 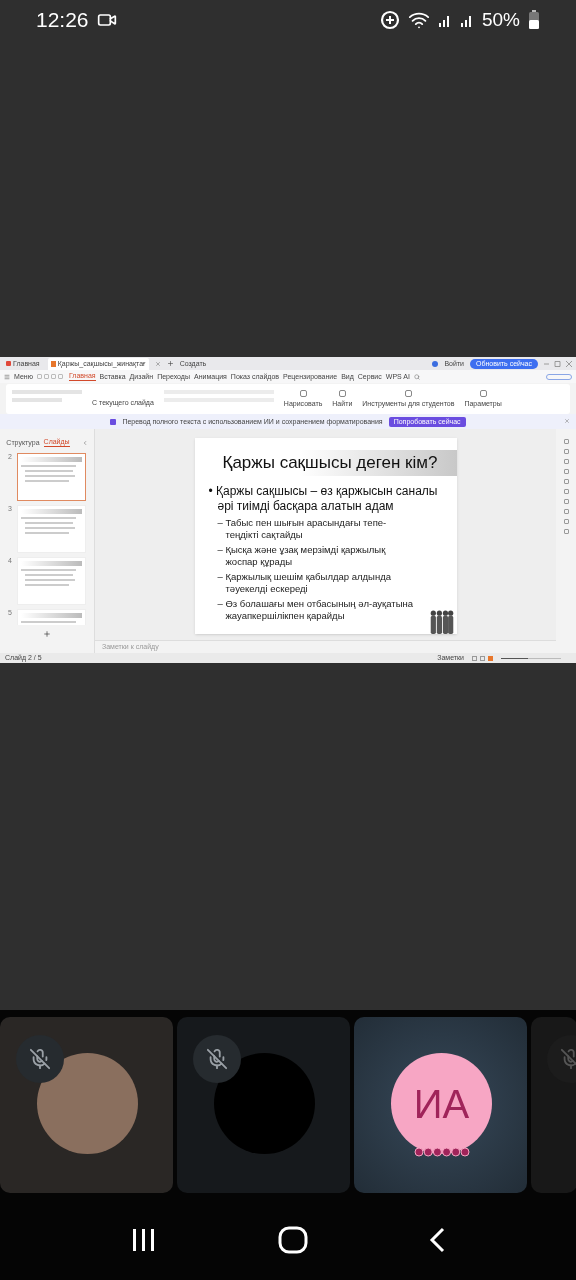 What do you see at coordinates (330, 463) in the screenshot?
I see `slide-title: Қаржы сақшысы деген кім?` at bounding box center [330, 463].